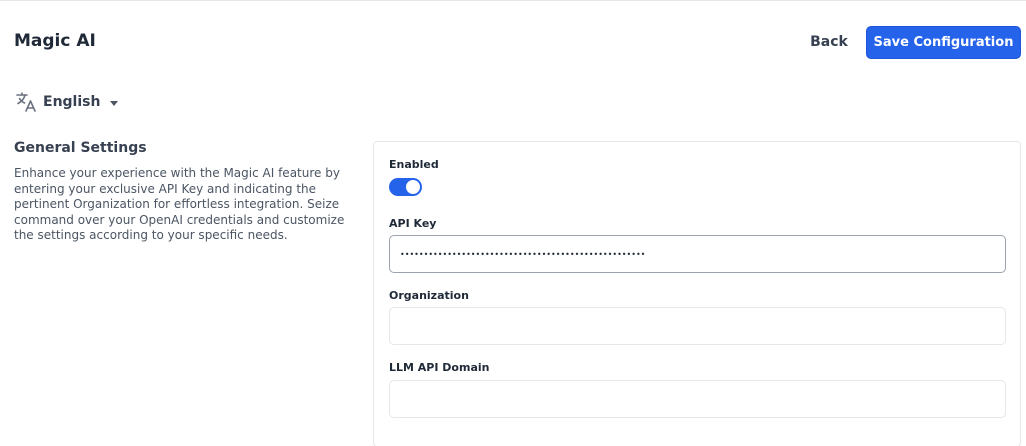  I want to click on section-title: General Settings, so click(80, 148).